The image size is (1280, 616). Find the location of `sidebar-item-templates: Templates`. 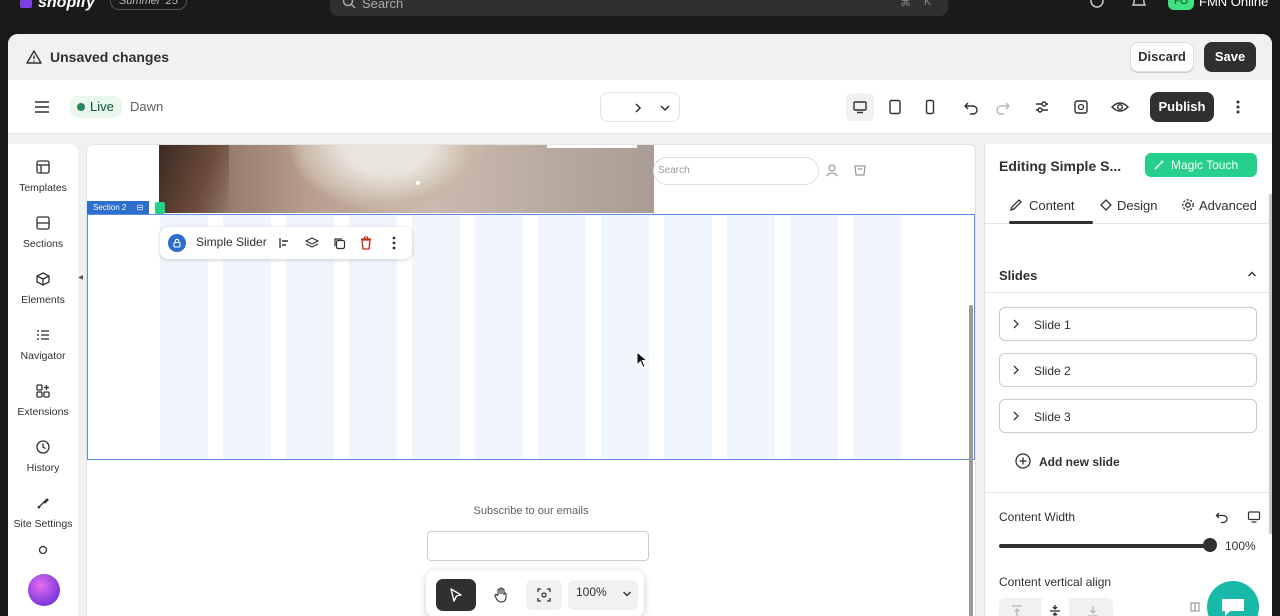

sidebar-item-templates: Templates is located at coordinates (43, 177).